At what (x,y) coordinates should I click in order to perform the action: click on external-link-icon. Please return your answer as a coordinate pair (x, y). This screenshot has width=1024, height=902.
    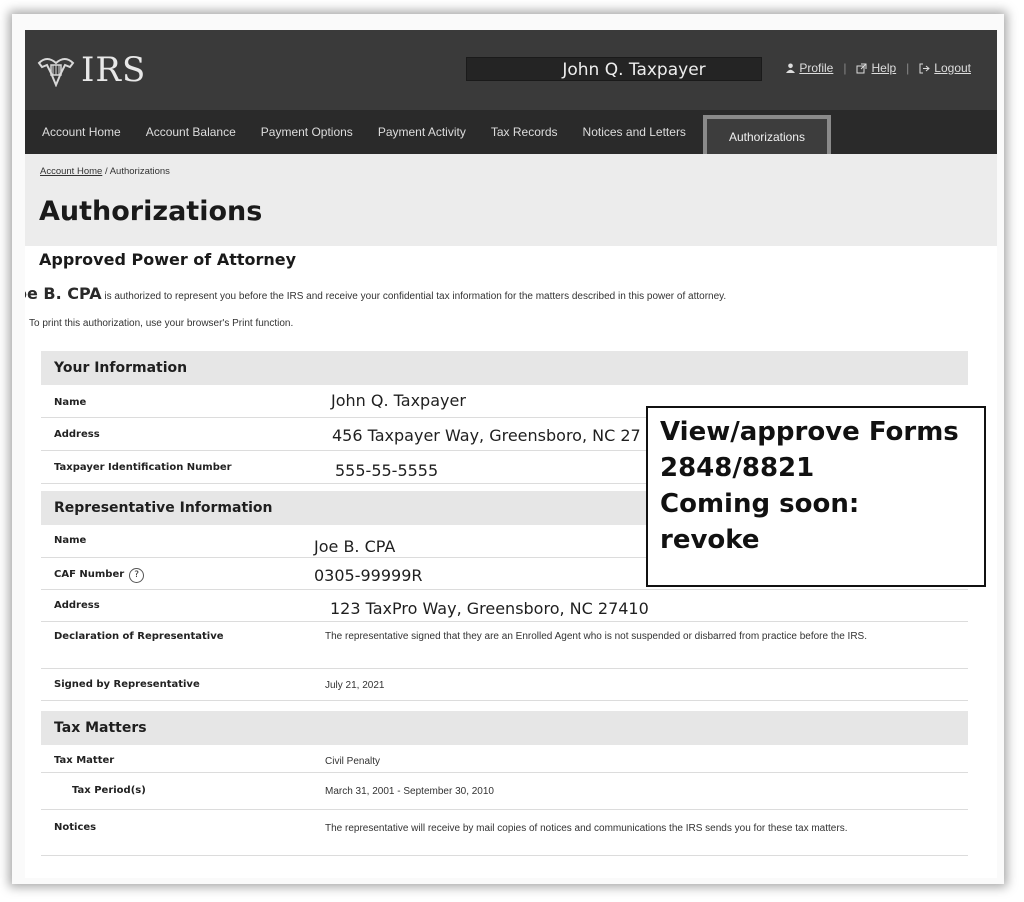
    Looking at the image, I should click on (861, 68).